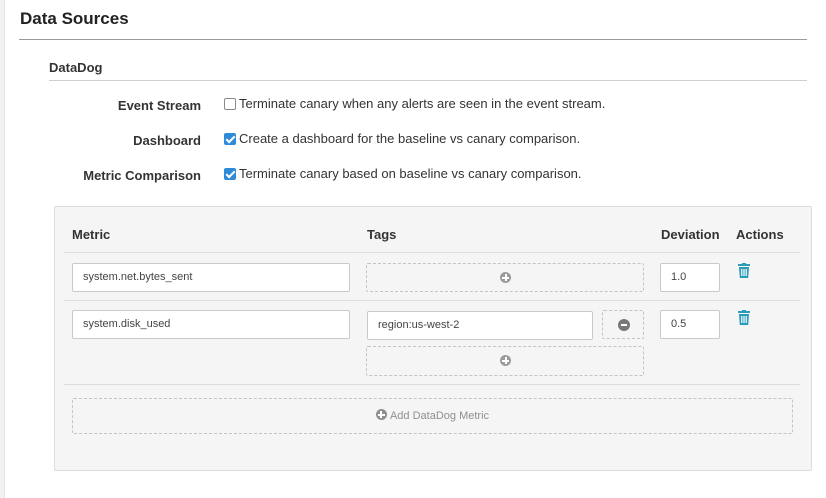 The height and width of the screenshot is (498, 826). Describe the element at coordinates (480, 325) in the screenshot. I see `tag-input: region:us-west-2` at that location.